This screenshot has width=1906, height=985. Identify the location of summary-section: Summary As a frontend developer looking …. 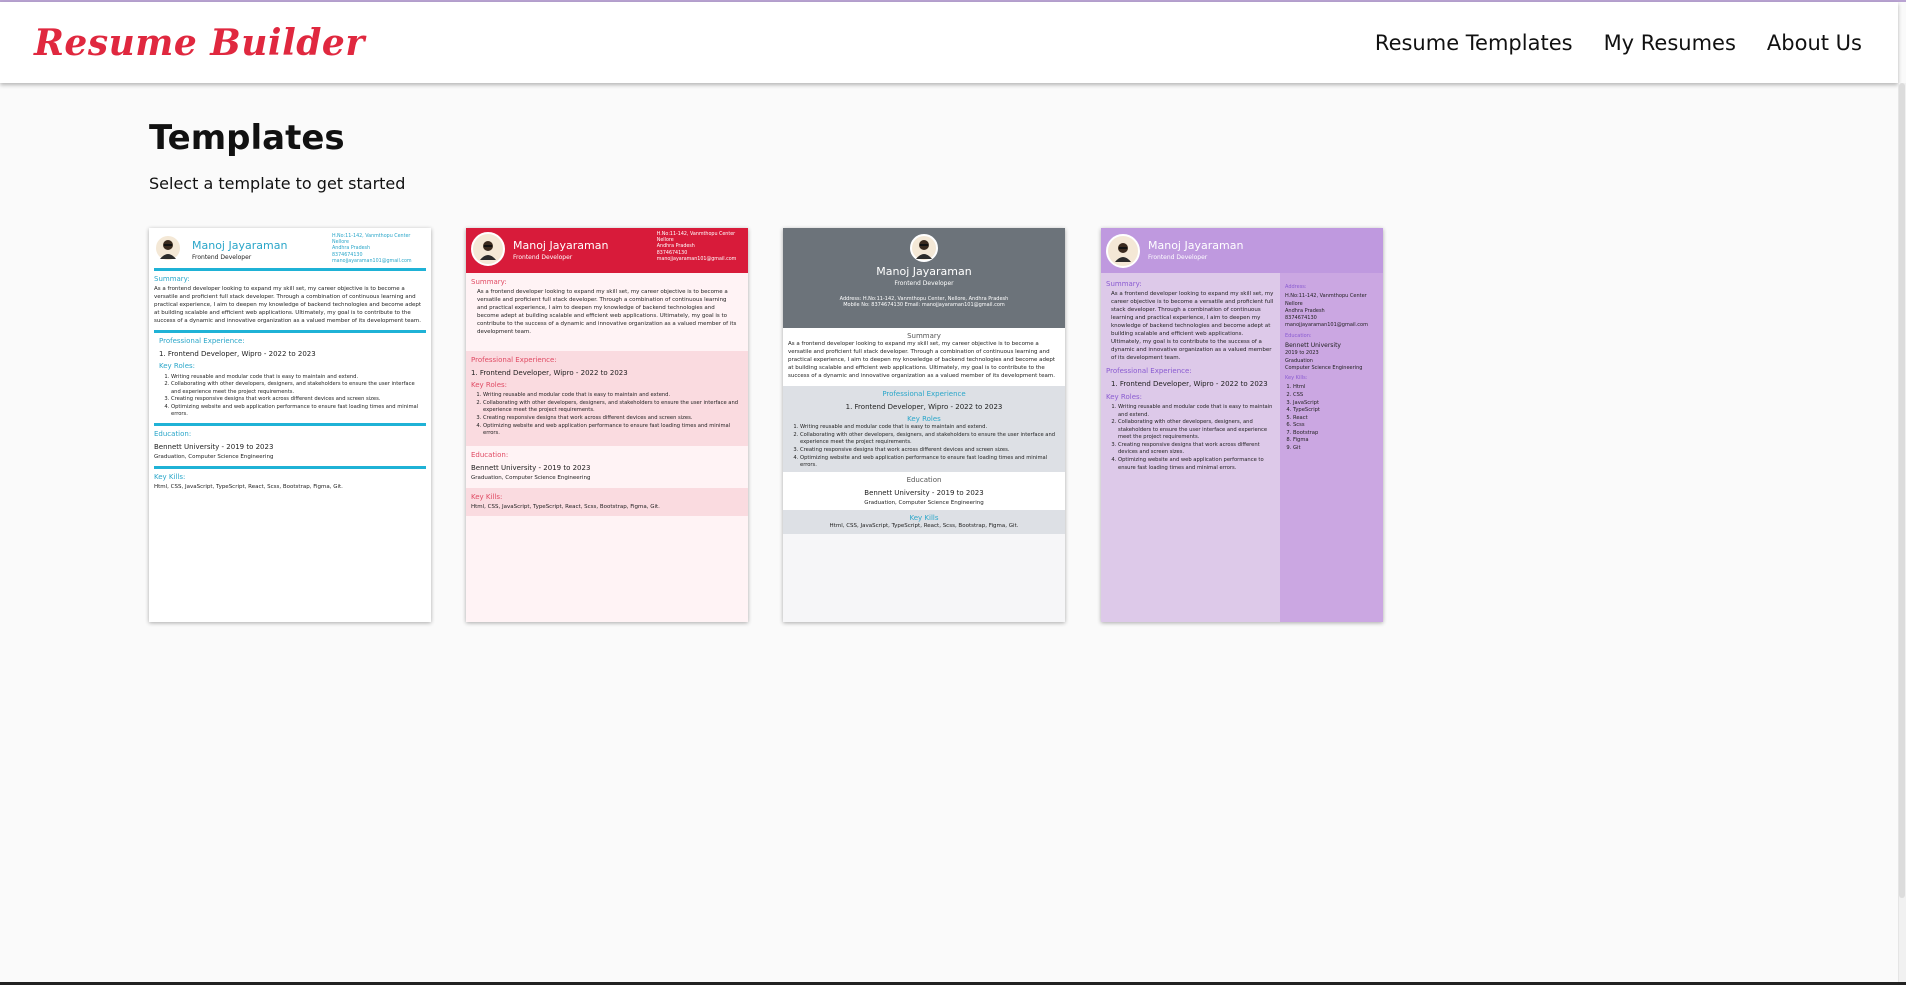
(924, 357).